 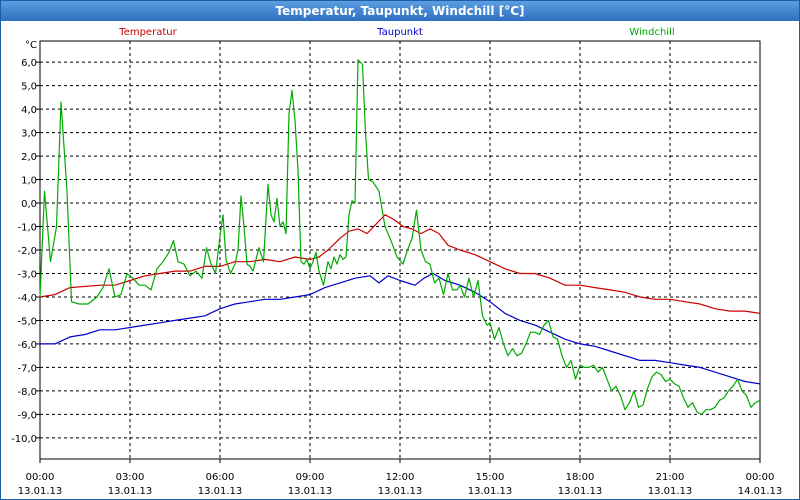 I want to click on y-tick-label: -1,0, so click(x=27, y=228).